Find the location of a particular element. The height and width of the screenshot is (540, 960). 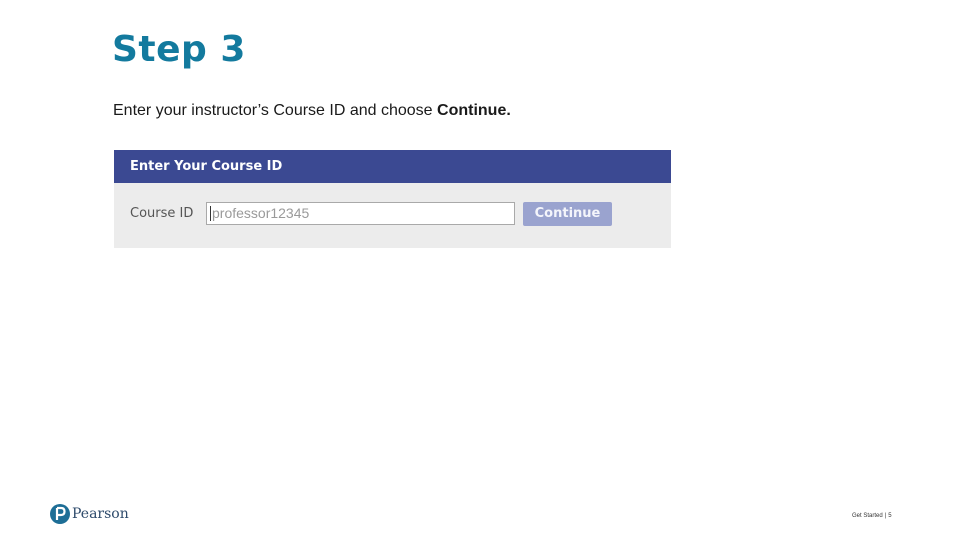

panel-body: Course ID professor12345 Continue is located at coordinates (392, 215).